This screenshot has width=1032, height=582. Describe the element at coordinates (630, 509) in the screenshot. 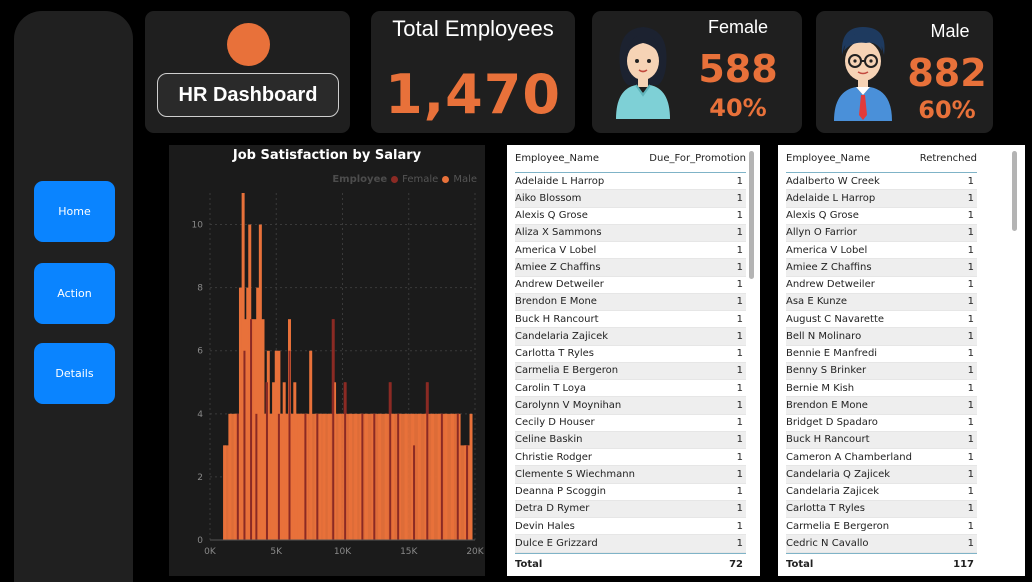

I see `promotion-row: Detra D Rymer 1` at that location.